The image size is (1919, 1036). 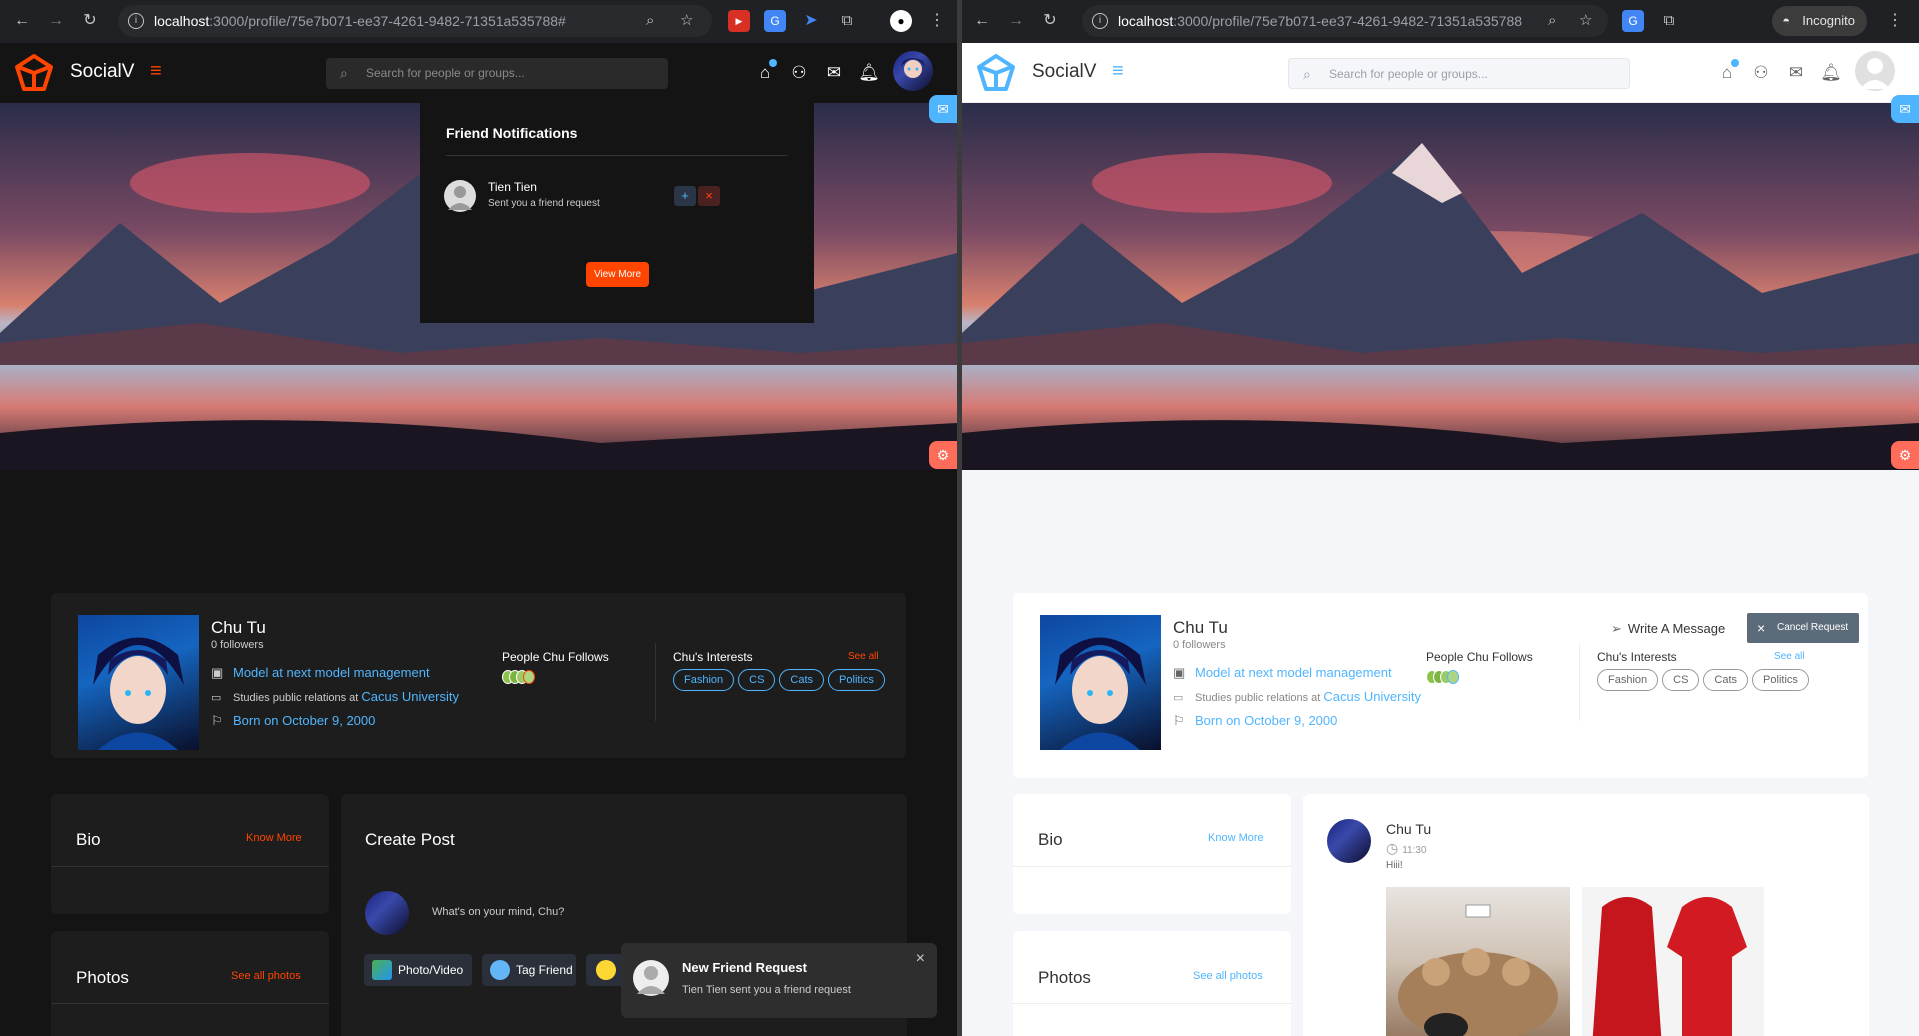 What do you see at coordinates (920, 959) in the screenshot?
I see `toast-close-icon: ×` at bounding box center [920, 959].